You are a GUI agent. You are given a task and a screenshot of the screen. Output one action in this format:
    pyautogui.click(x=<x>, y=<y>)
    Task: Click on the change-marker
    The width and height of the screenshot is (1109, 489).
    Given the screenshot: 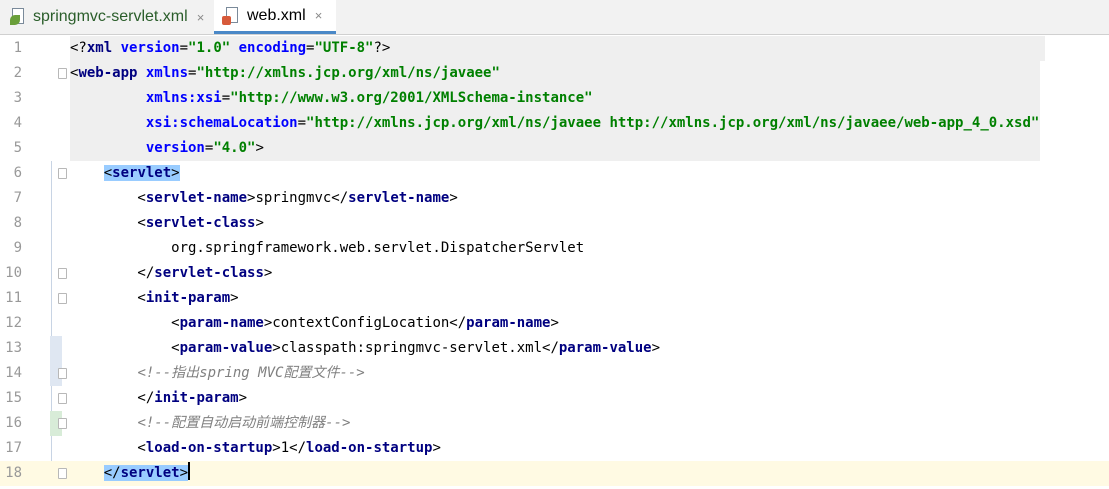 What is the action you would take?
    pyautogui.click(x=56, y=348)
    